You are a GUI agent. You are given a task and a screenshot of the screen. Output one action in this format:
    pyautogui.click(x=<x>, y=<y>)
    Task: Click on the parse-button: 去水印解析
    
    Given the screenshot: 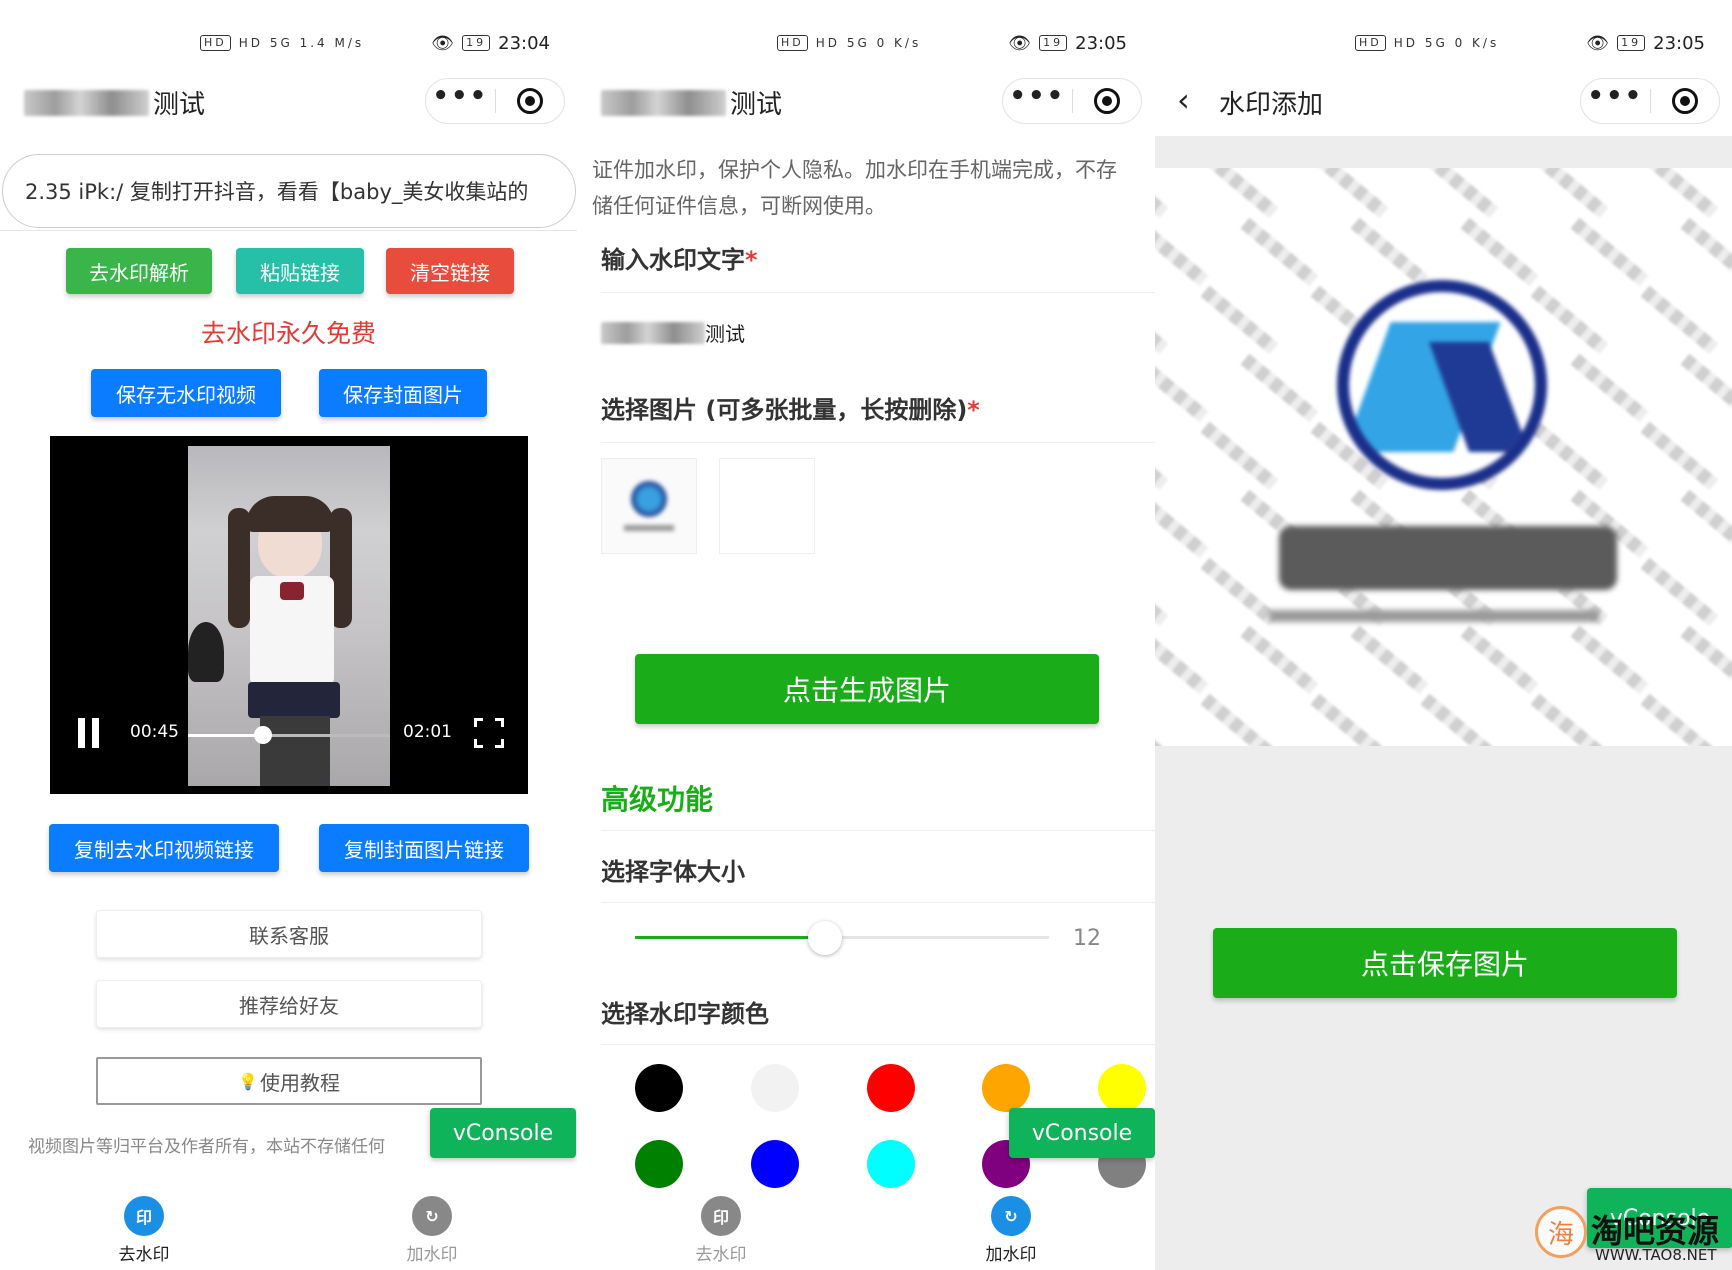 What is the action you would take?
    pyautogui.click(x=139, y=271)
    